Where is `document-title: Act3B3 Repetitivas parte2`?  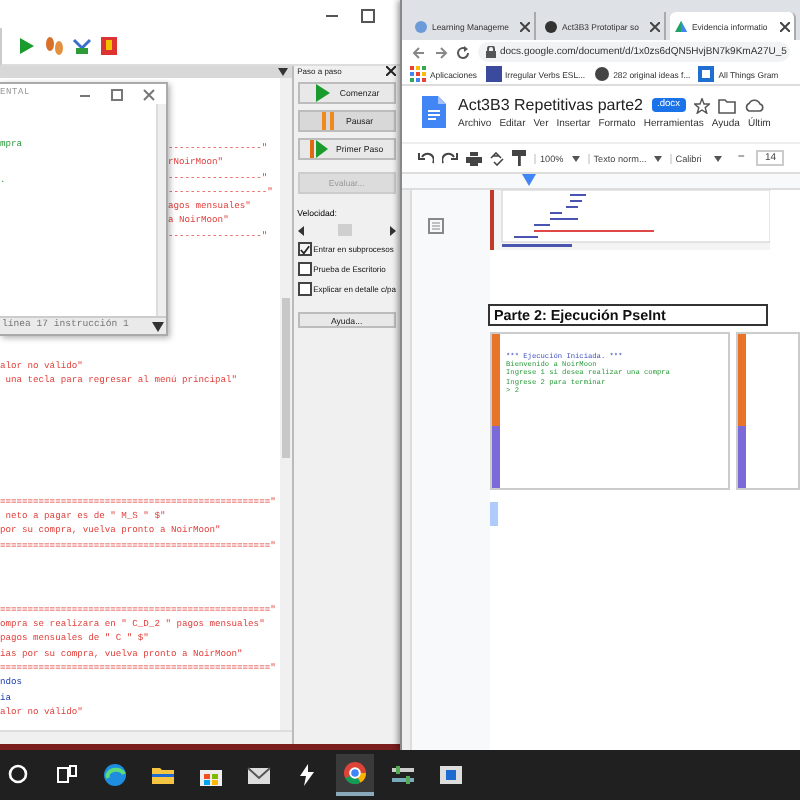
document-title: Act3B3 Repetitivas parte2 is located at coordinates (550, 105).